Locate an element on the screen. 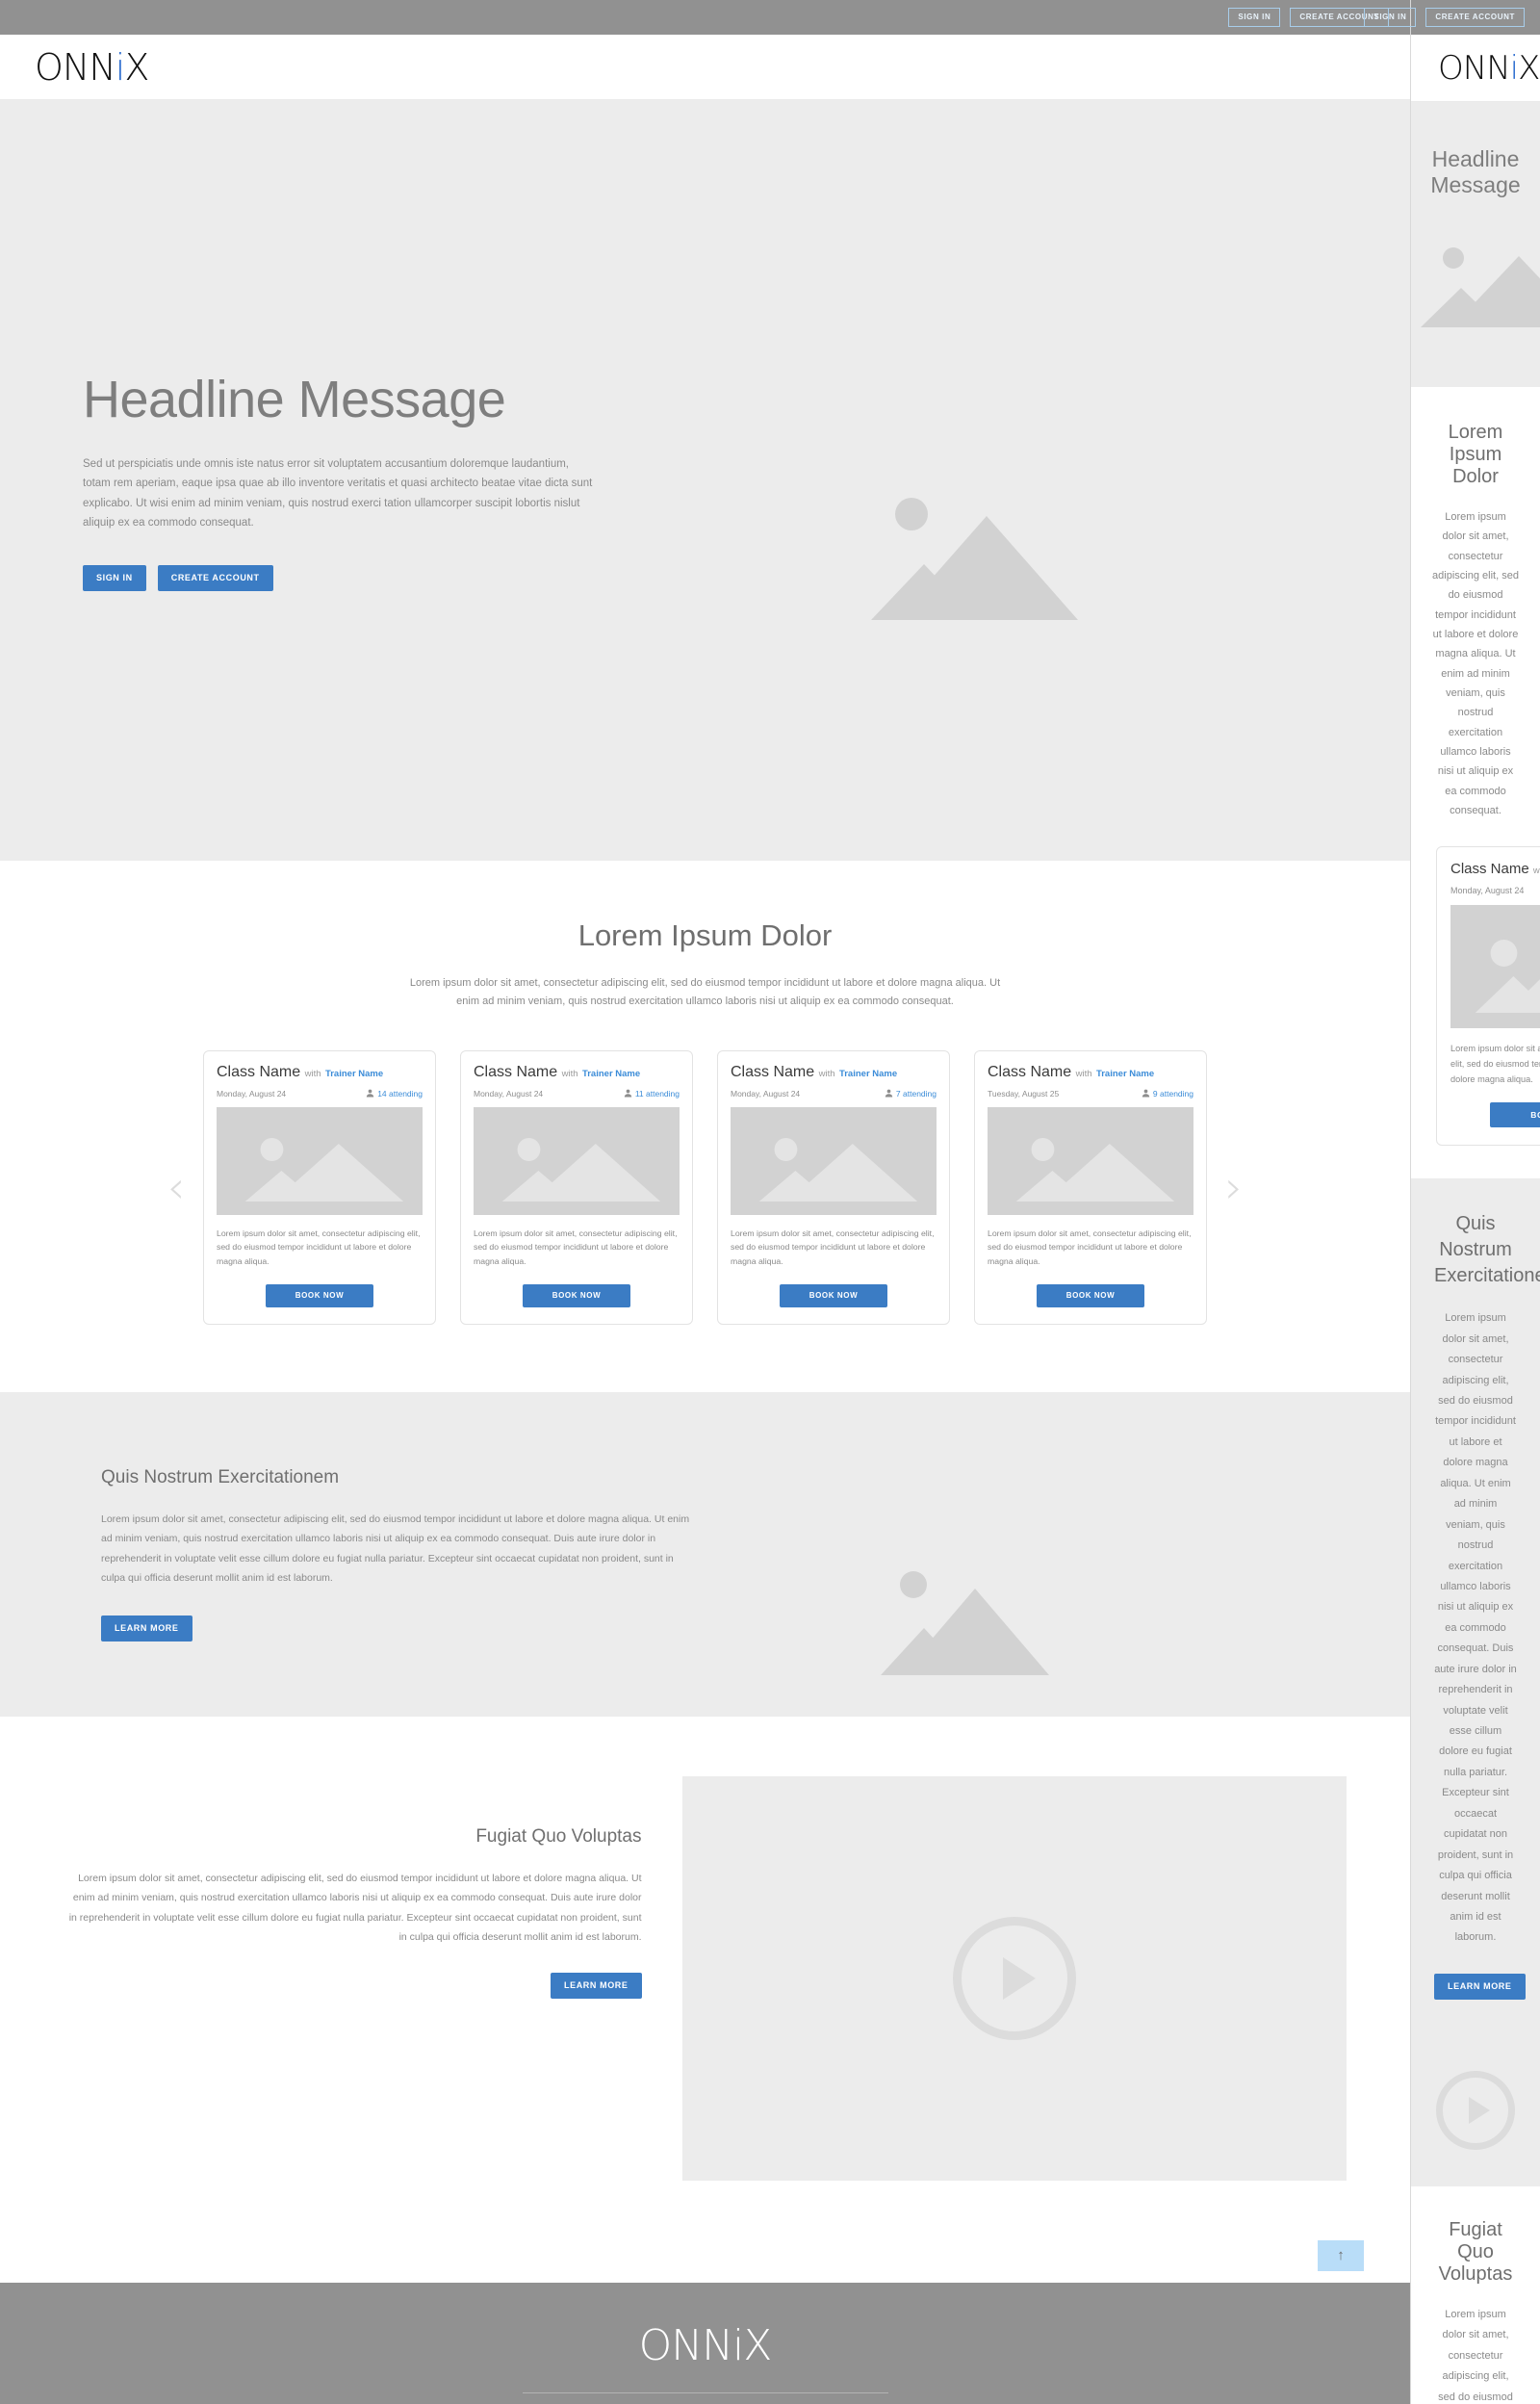 The height and width of the screenshot is (2404, 1540). mobile-feature-learn-more-button: LEARN MORE is located at coordinates (1480, 1986).